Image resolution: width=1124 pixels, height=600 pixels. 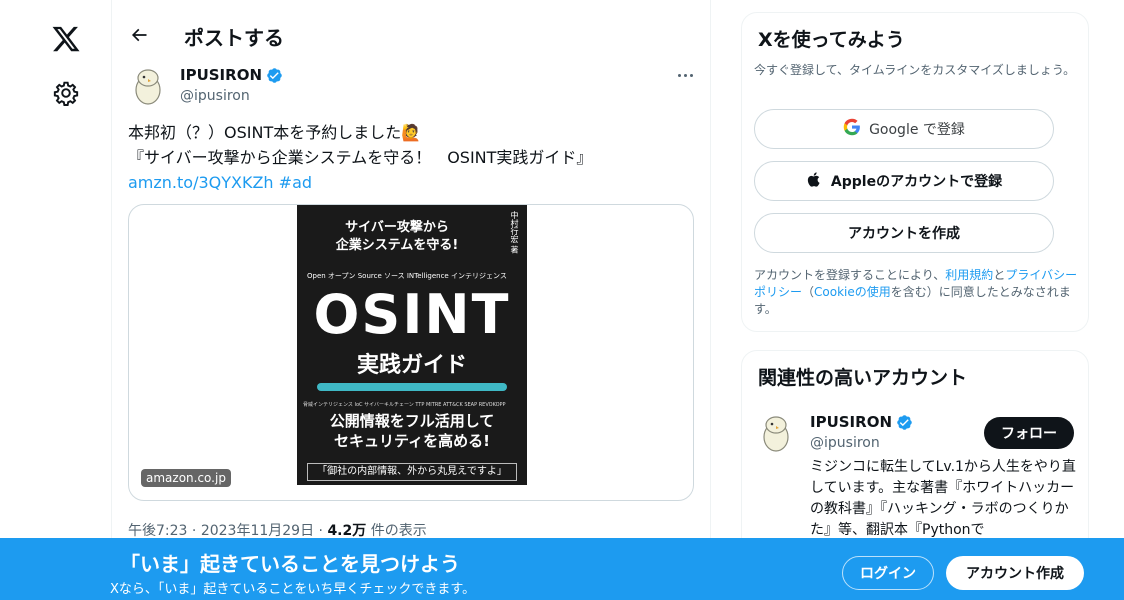 I want to click on recommended-avatar, so click(x=776, y=433).